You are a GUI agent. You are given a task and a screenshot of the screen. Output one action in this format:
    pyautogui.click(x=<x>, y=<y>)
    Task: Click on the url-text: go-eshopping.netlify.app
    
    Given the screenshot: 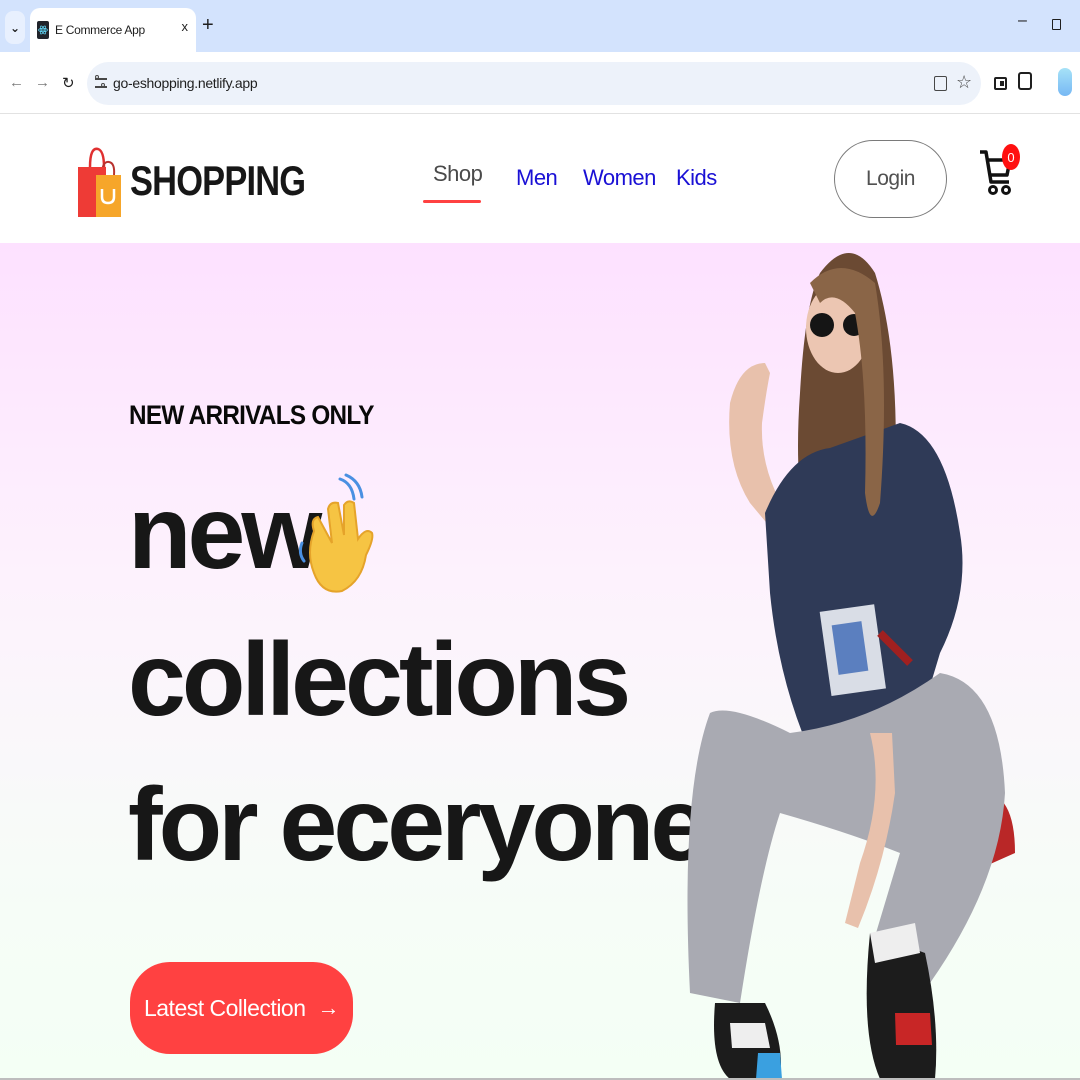 What is the action you would take?
    pyautogui.click(x=185, y=83)
    